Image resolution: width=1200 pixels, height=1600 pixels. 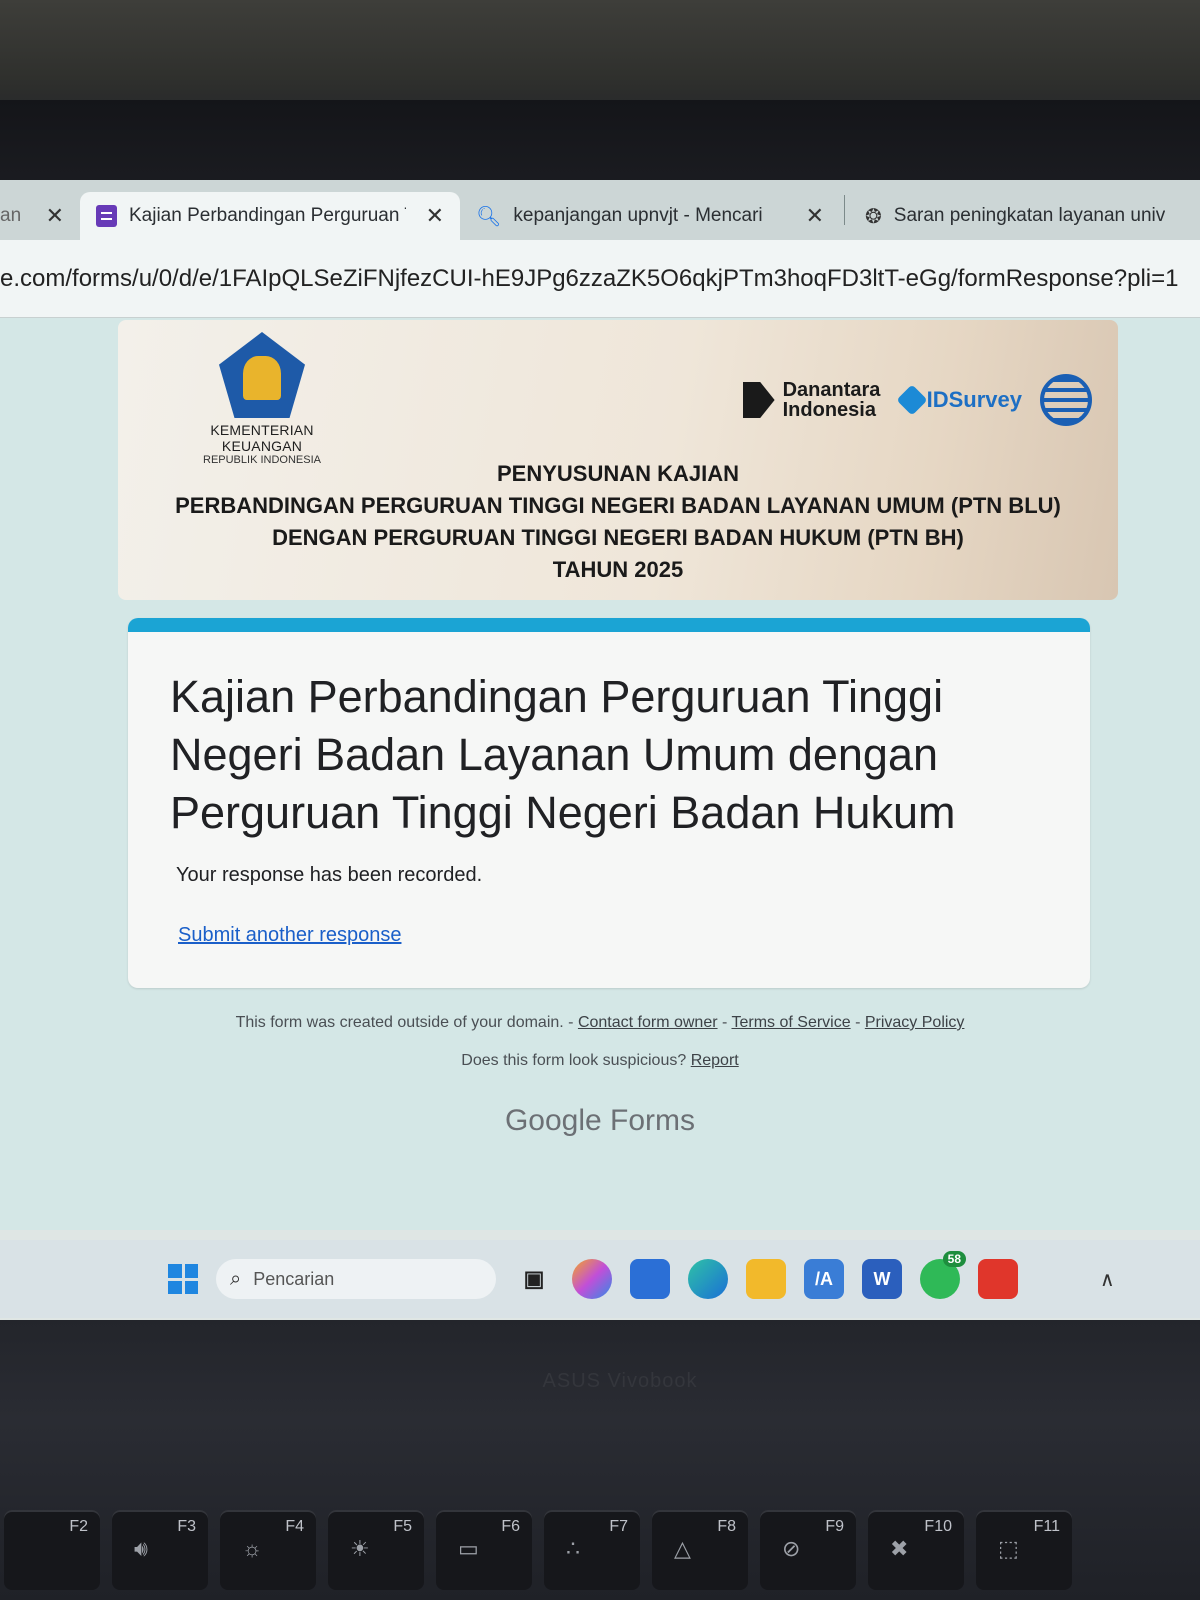 I want to click on confirmation-message: Your response has been recorded., so click(x=329, y=875).